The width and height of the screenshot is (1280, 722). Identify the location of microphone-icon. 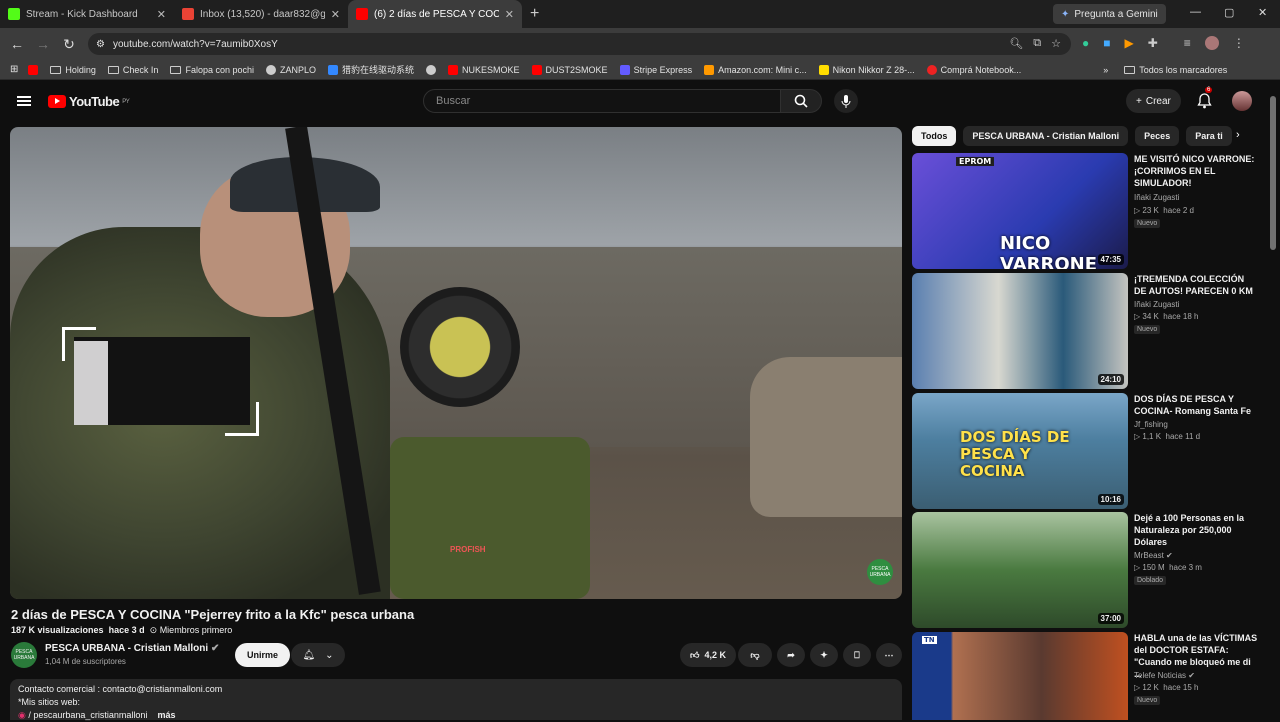
(846, 101).